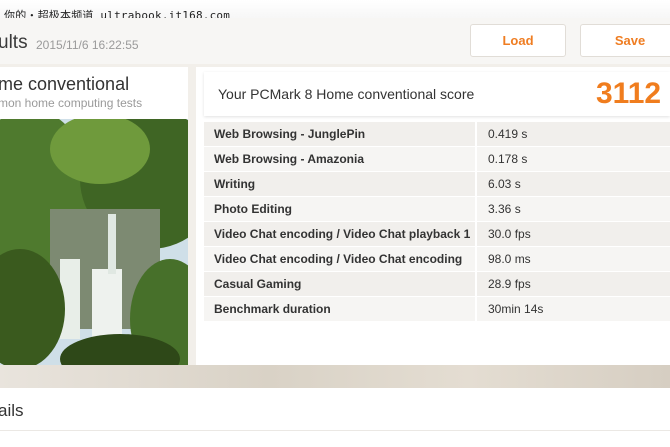  Describe the element at coordinates (87, 45) in the screenshot. I see `result-timestamp: 2015/11/6 16:22:55` at that location.